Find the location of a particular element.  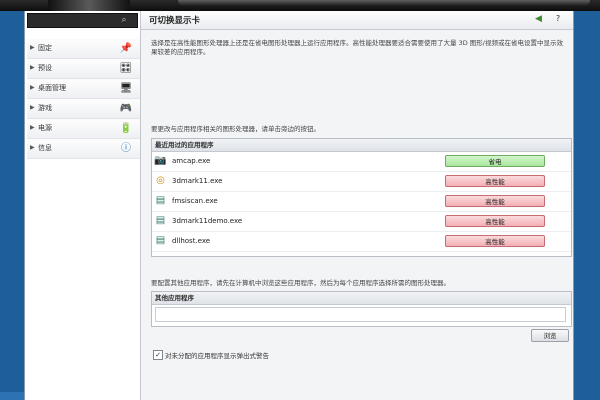

sidebar-item-label: 信息 is located at coordinates (45, 148).